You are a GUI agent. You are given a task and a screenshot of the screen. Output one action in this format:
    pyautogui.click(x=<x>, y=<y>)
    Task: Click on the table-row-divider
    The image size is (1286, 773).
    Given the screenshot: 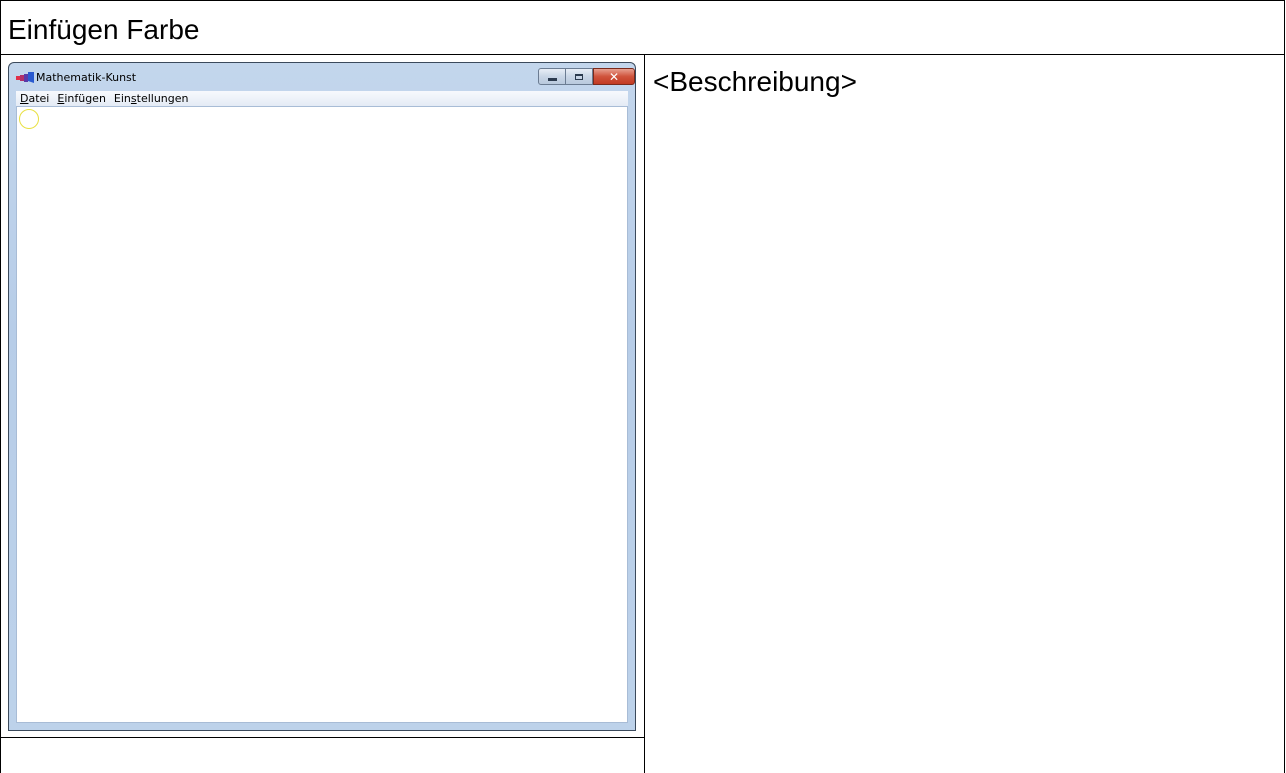 What is the action you would take?
    pyautogui.click(x=642, y=54)
    